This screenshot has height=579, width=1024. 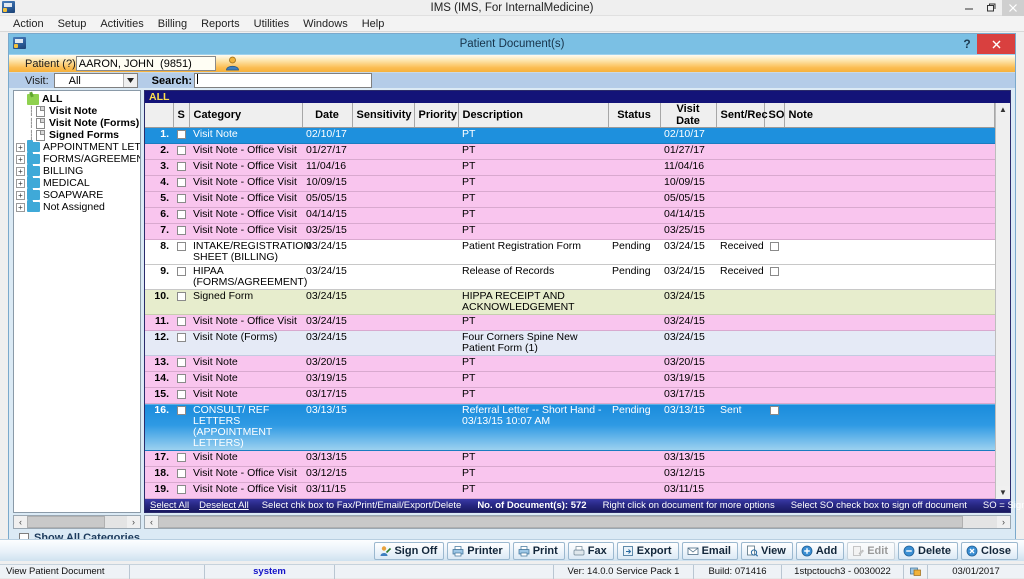 I want to click on sign-off-button: Sign Off, so click(x=409, y=550).